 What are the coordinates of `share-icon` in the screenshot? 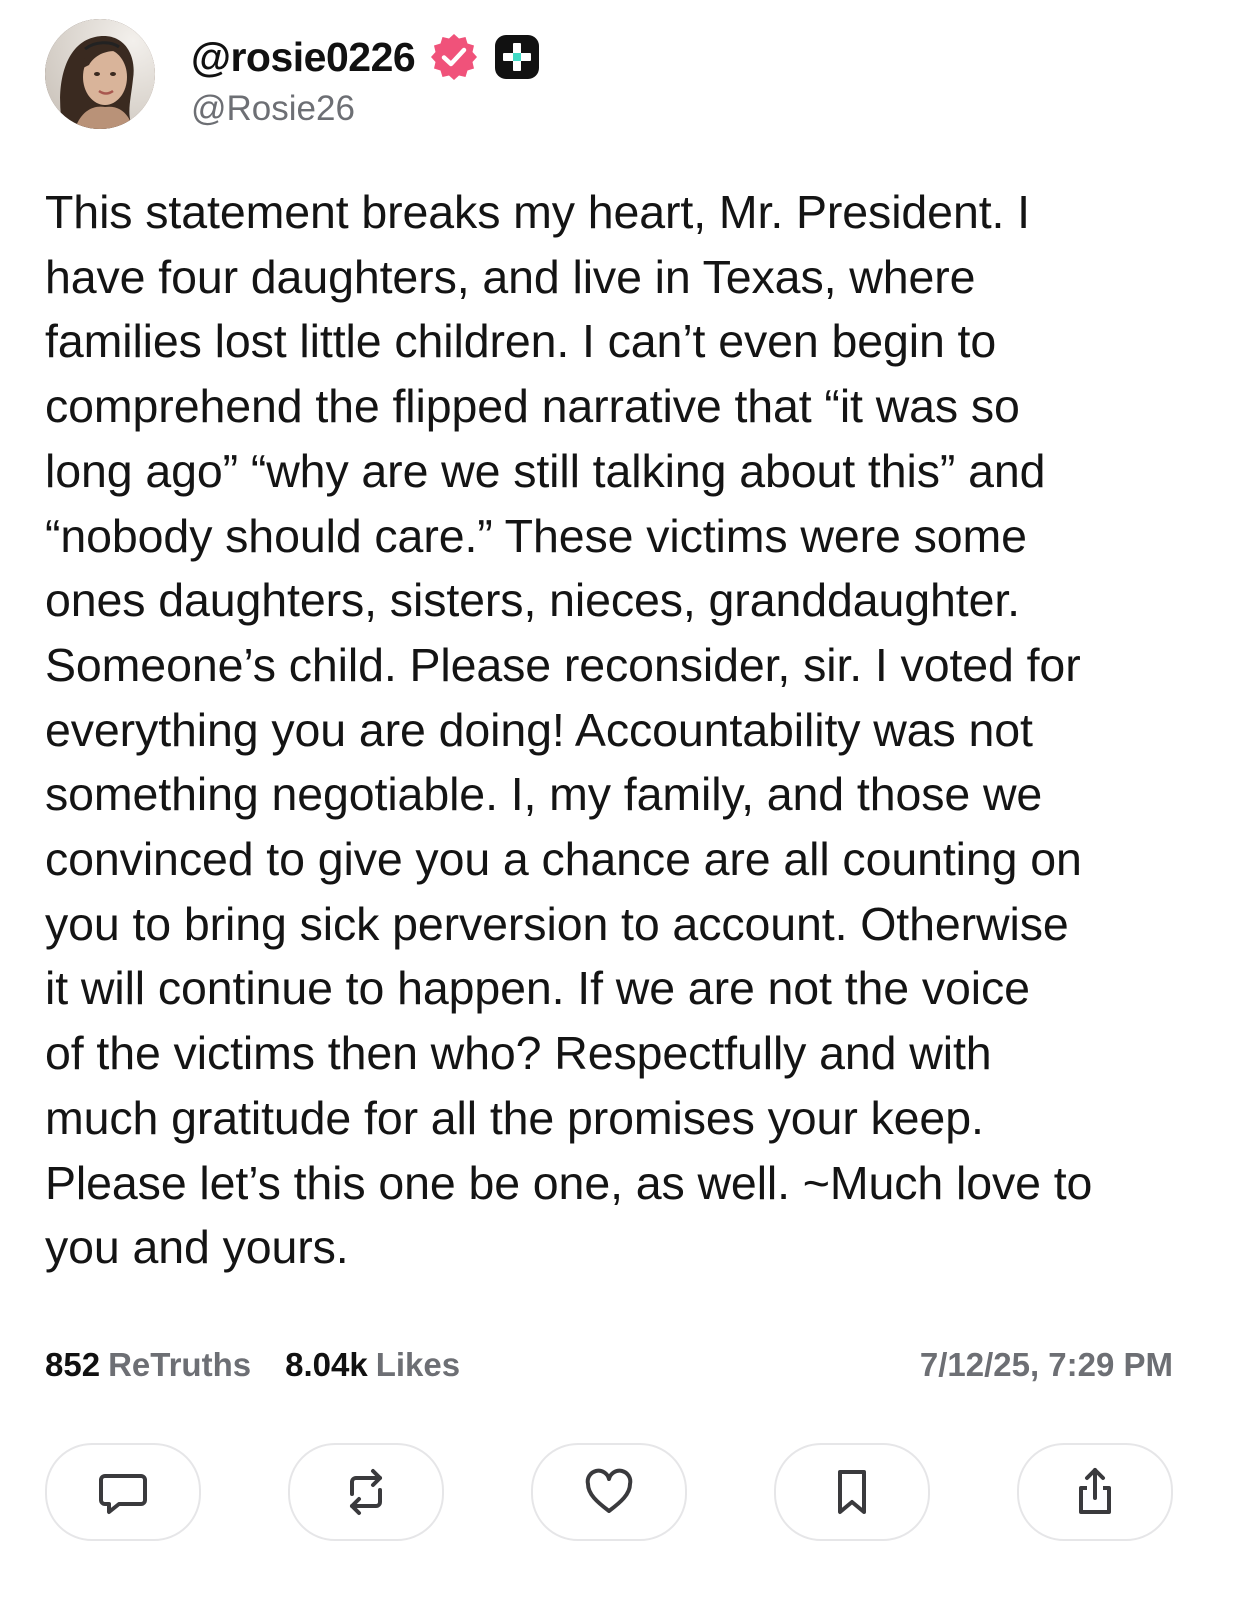 It's located at (1095, 1491).